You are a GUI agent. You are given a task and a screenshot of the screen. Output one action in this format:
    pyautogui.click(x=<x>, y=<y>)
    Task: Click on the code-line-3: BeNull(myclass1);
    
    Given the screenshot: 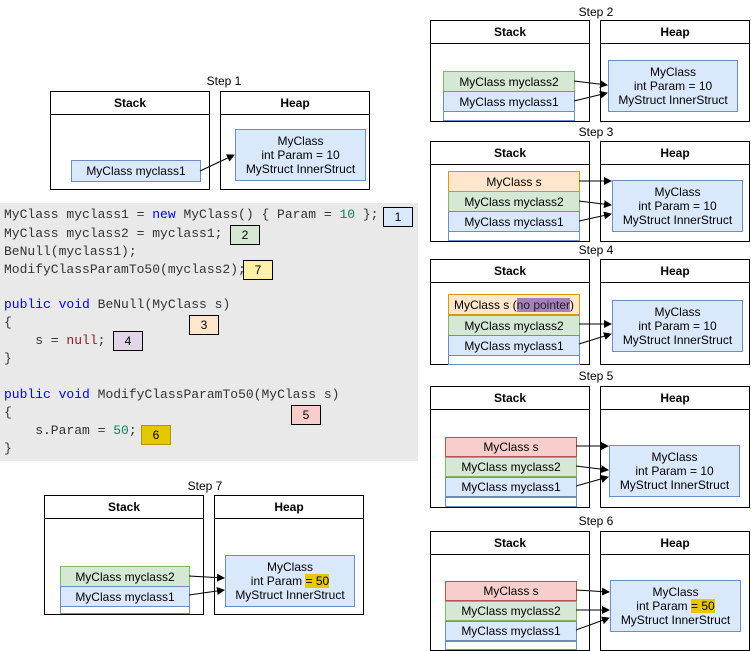 What is the action you would take?
    pyautogui.click(x=70, y=251)
    